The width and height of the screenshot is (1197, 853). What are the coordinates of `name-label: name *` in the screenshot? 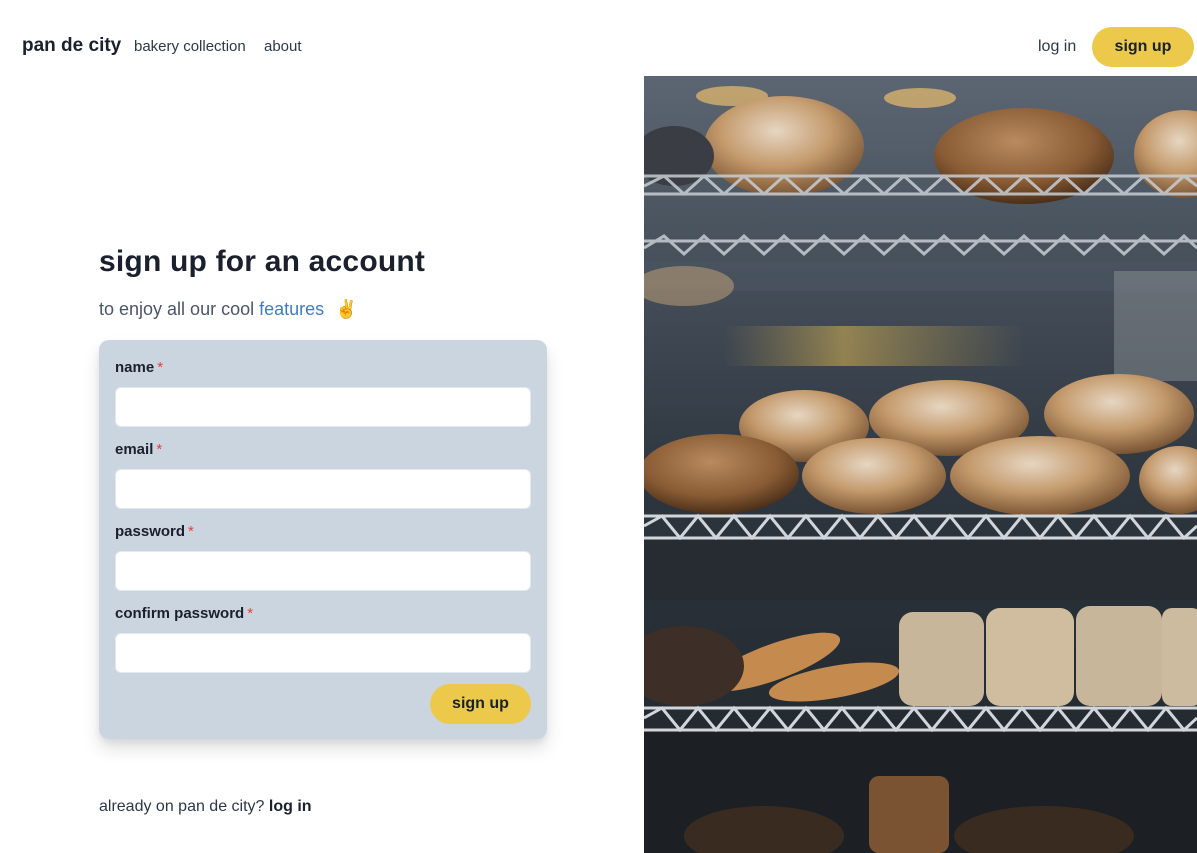 It's located at (139, 367).